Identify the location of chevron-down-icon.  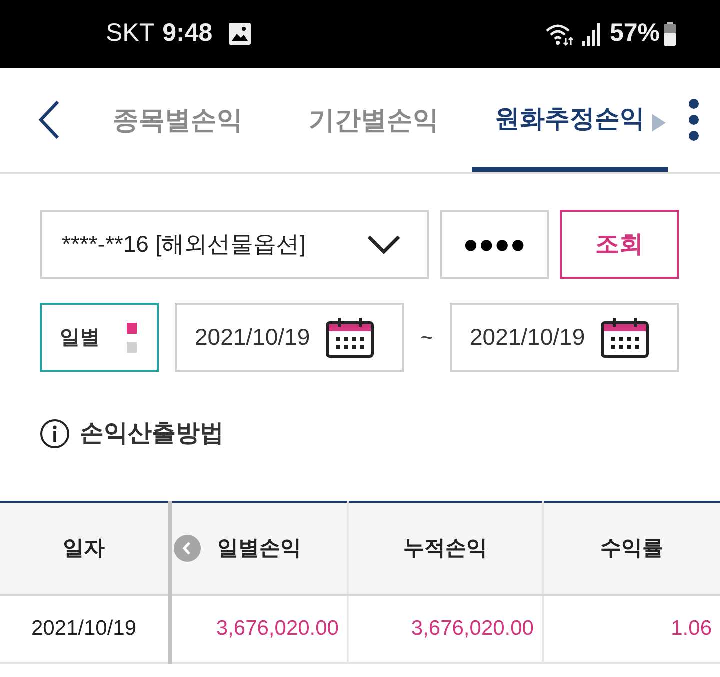
(384, 244).